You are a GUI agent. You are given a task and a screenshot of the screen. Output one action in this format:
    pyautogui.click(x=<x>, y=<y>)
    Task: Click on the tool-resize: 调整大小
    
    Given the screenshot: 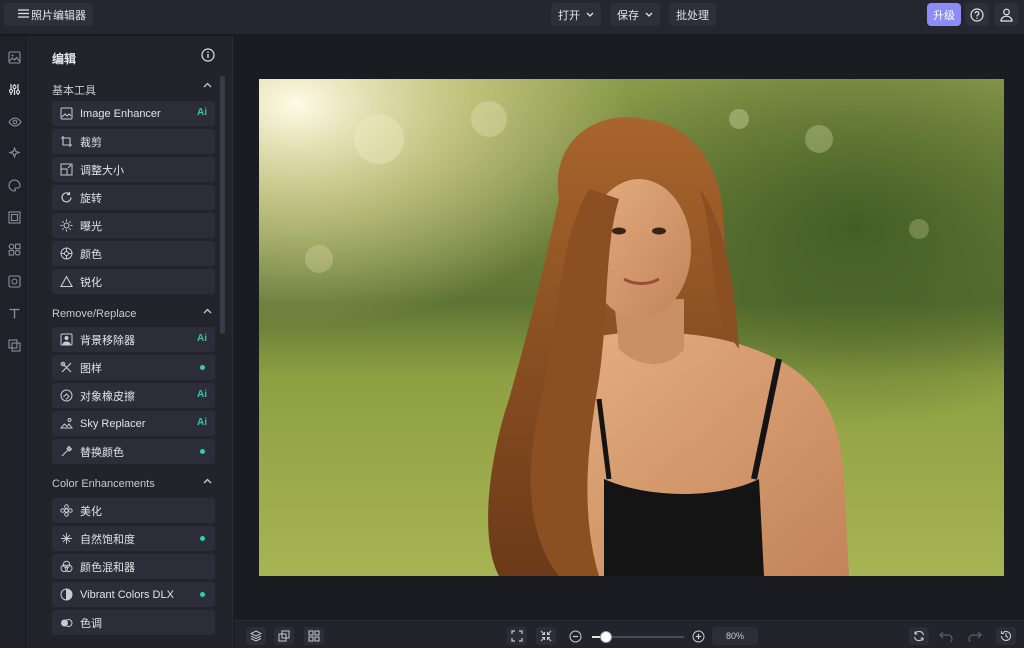 What is the action you would take?
    pyautogui.click(x=133, y=169)
    